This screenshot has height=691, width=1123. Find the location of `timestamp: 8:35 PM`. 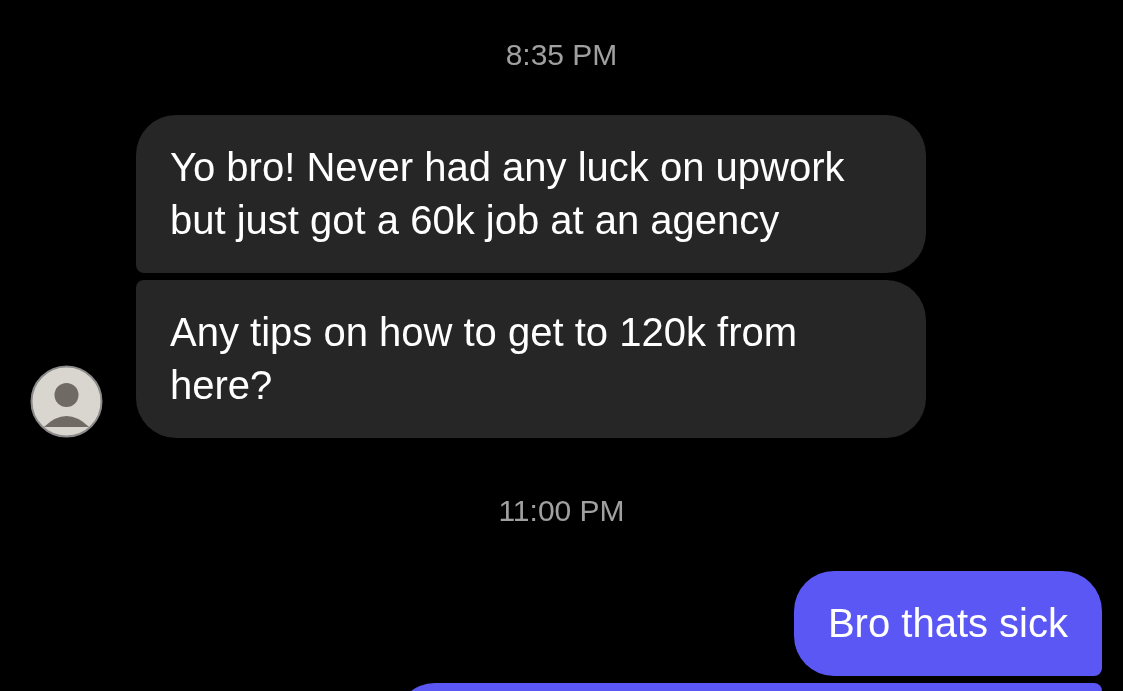

timestamp: 8:35 PM is located at coordinates (561, 55).